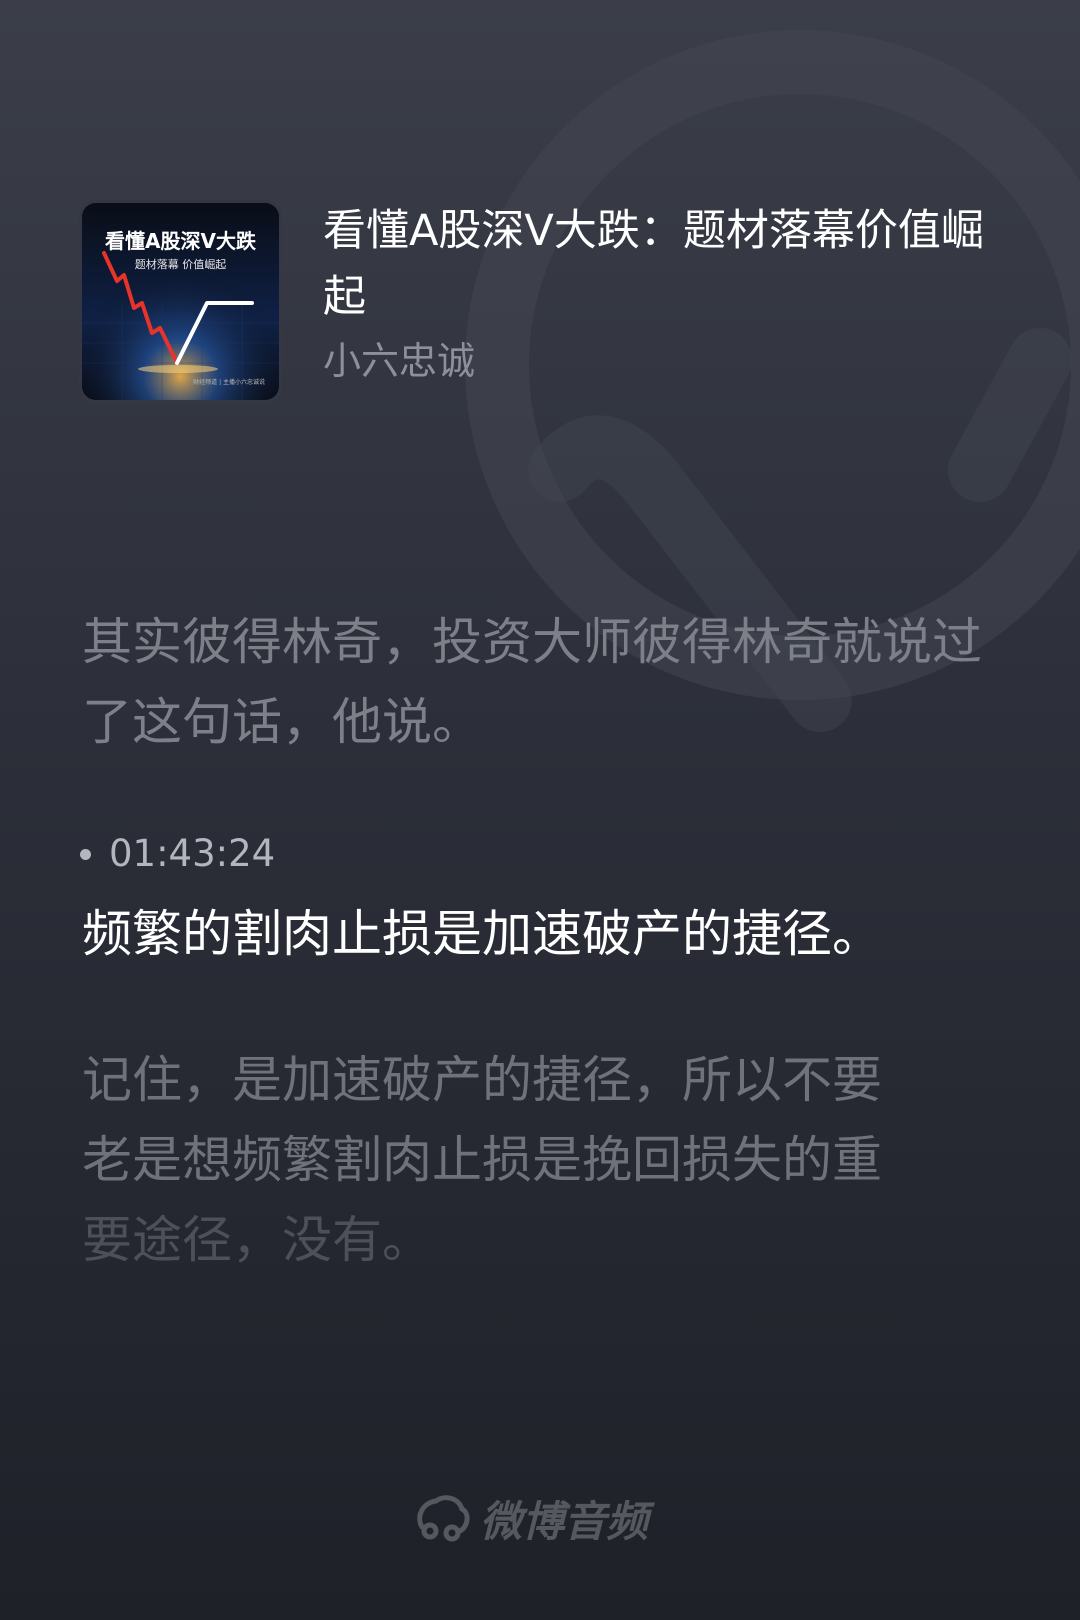 Image resolution: width=1080 pixels, height=1620 pixels. Describe the element at coordinates (180, 301) in the screenshot. I see `album-cover: 看懂A股深V大跌 题材落幕 价值崛起 财经频道 | 主播小六忠诚说` at that location.